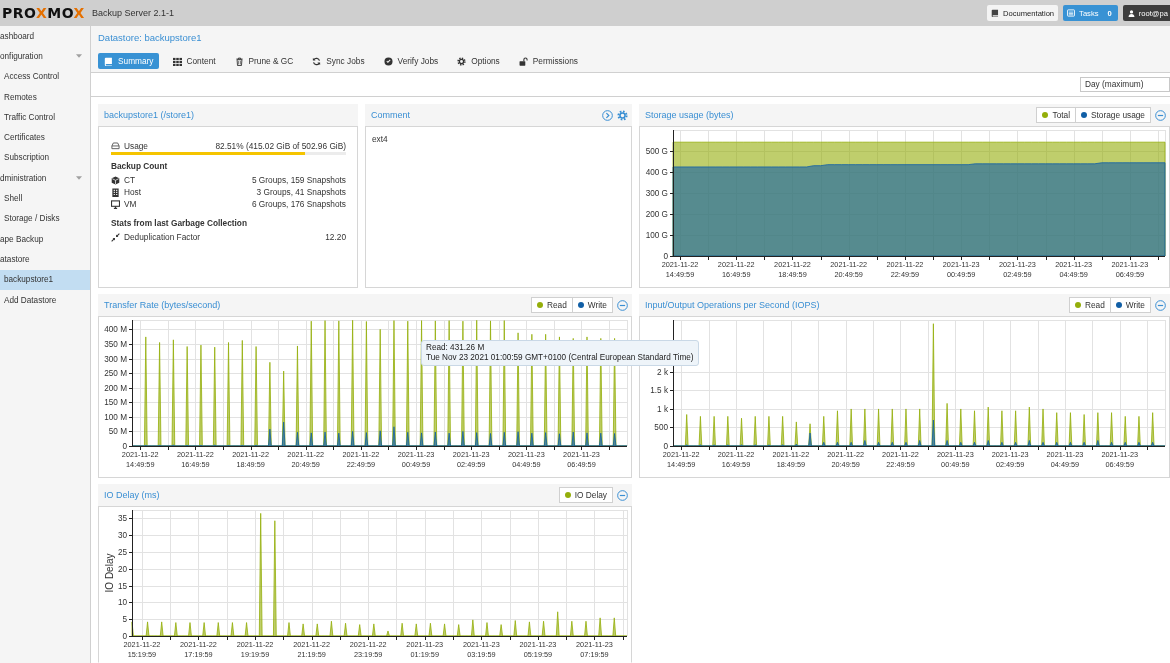 The image size is (1170, 663). What do you see at coordinates (179, 223) in the screenshot?
I see `section-heading: Stats from last Garbage Collection` at bounding box center [179, 223].